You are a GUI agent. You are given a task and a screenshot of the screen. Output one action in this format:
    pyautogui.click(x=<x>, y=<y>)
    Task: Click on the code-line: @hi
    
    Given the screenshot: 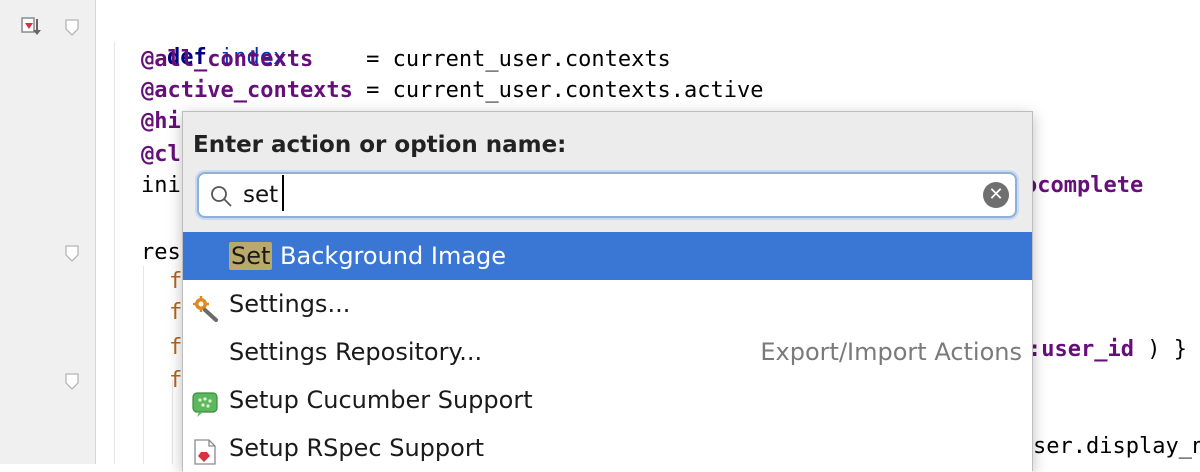 What is the action you would take?
    pyautogui.click(x=161, y=122)
    